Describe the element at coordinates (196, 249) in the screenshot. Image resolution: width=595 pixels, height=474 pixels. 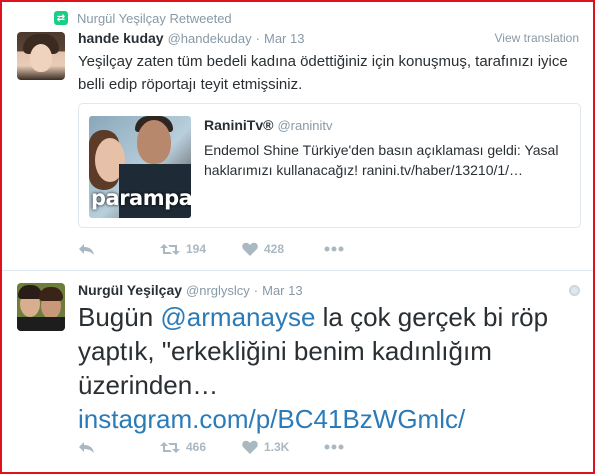
I see `retweet-count: 194` at that location.